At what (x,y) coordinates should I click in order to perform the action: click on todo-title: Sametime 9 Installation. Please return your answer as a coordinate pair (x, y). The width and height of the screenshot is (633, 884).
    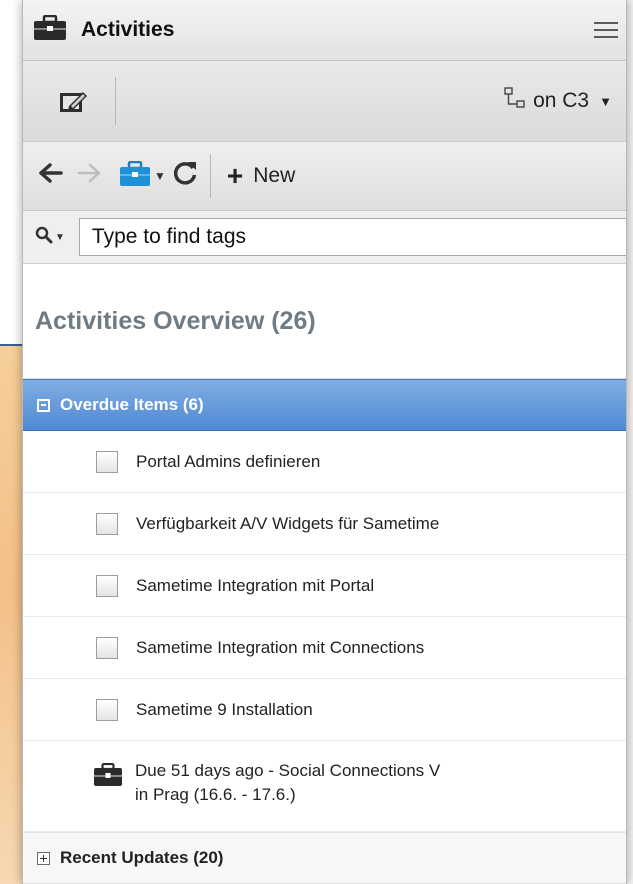
    Looking at the image, I should click on (224, 710).